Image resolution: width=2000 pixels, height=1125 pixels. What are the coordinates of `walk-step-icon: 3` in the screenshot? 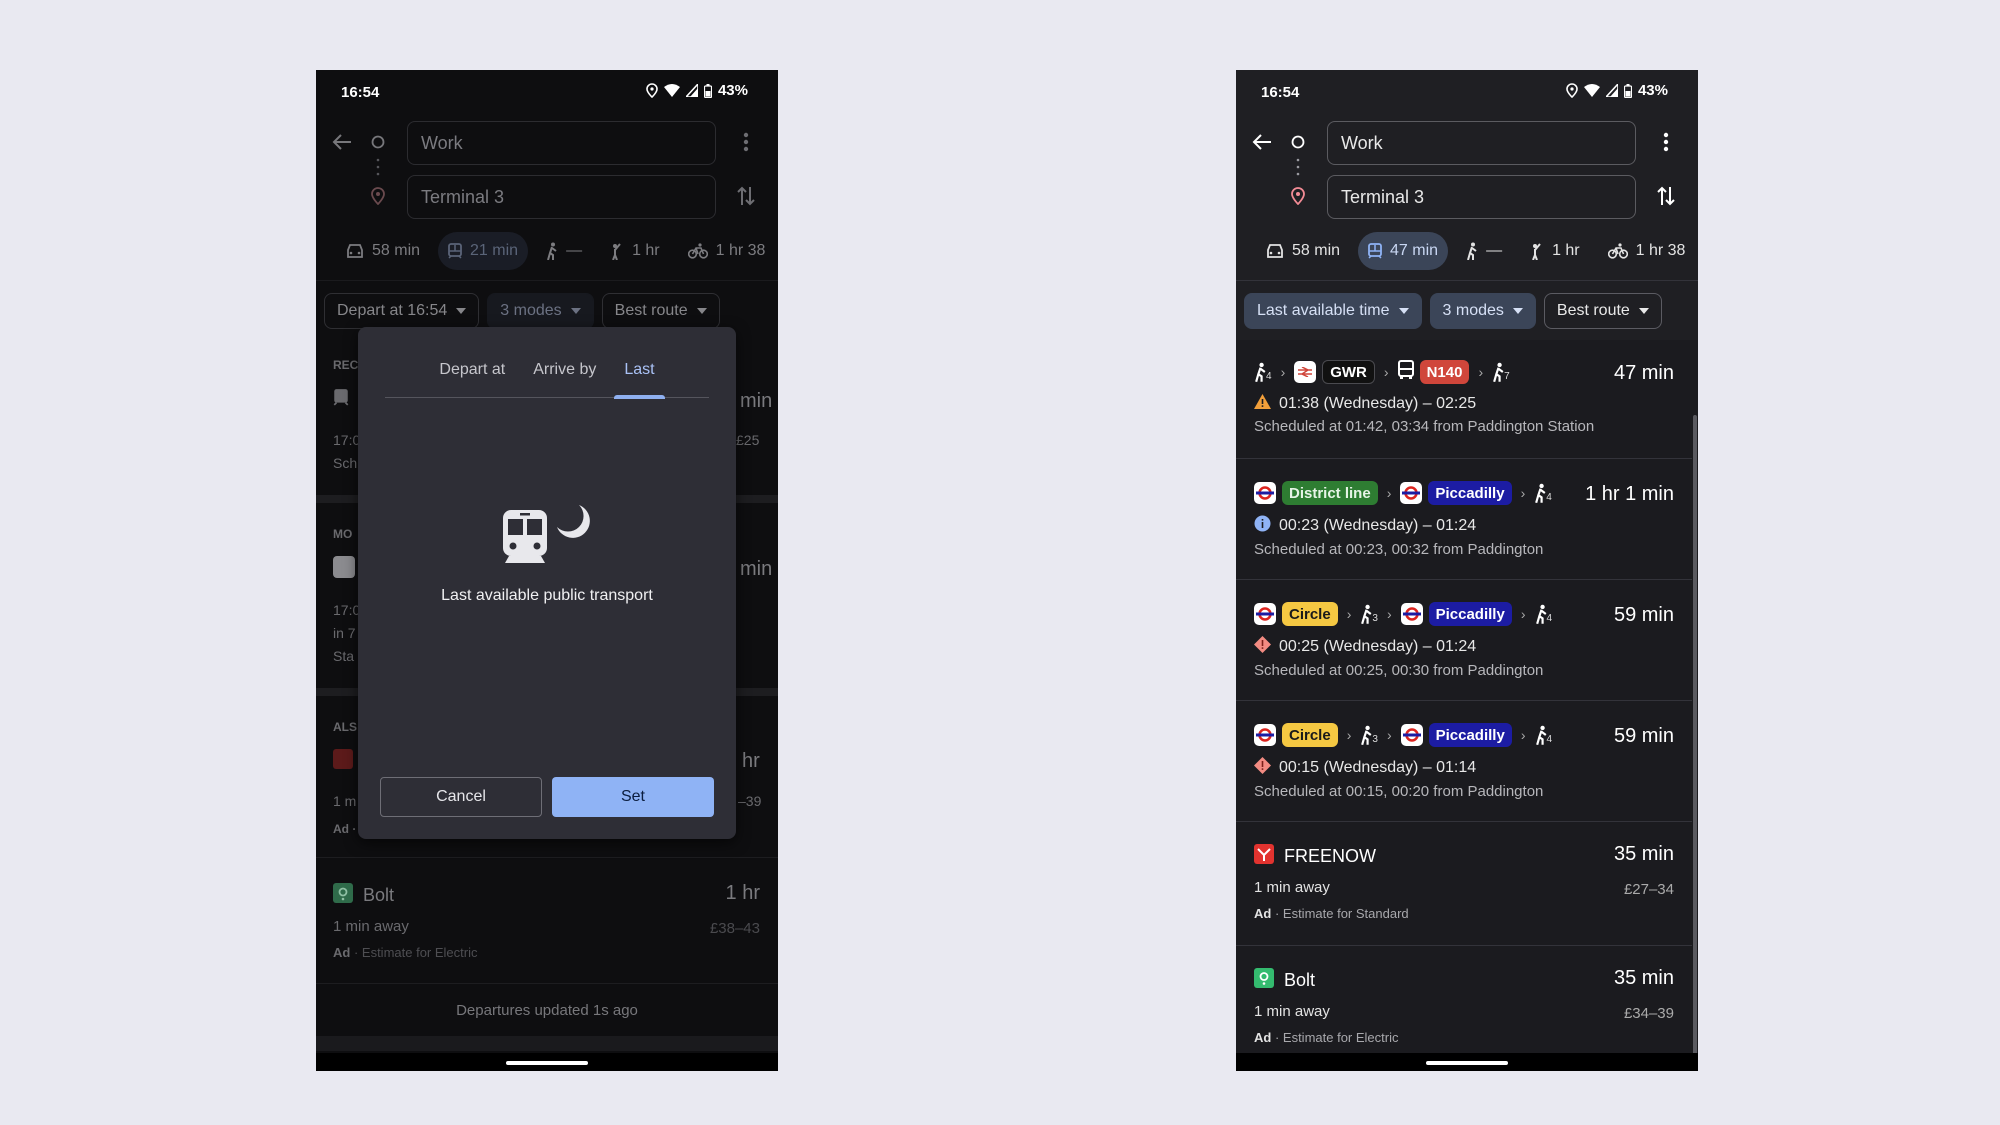 It's located at (1369, 614).